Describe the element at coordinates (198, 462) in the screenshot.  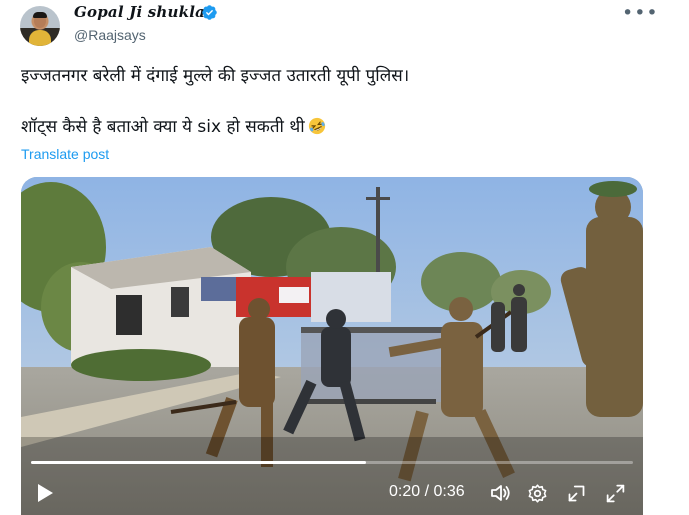
I see `video-progress-fill` at that location.